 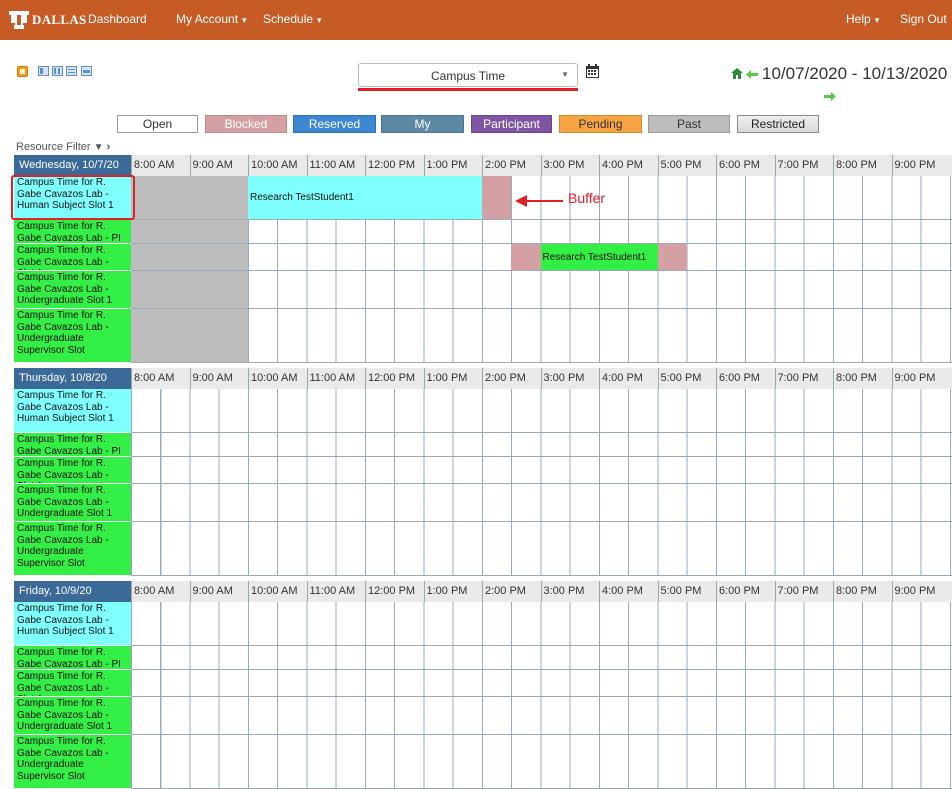 I want to click on legend-open: Open, so click(x=157, y=124).